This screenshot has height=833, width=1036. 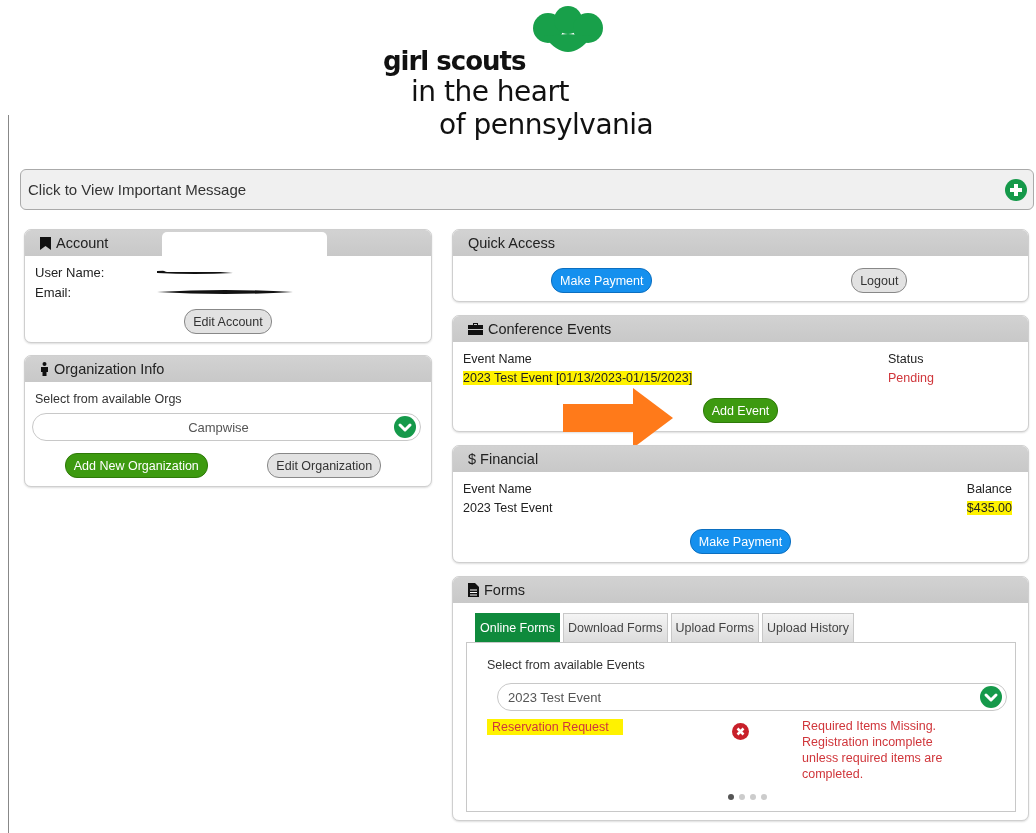 What do you see at coordinates (752, 697) in the screenshot?
I see `select-field: 2023 Test Event` at bounding box center [752, 697].